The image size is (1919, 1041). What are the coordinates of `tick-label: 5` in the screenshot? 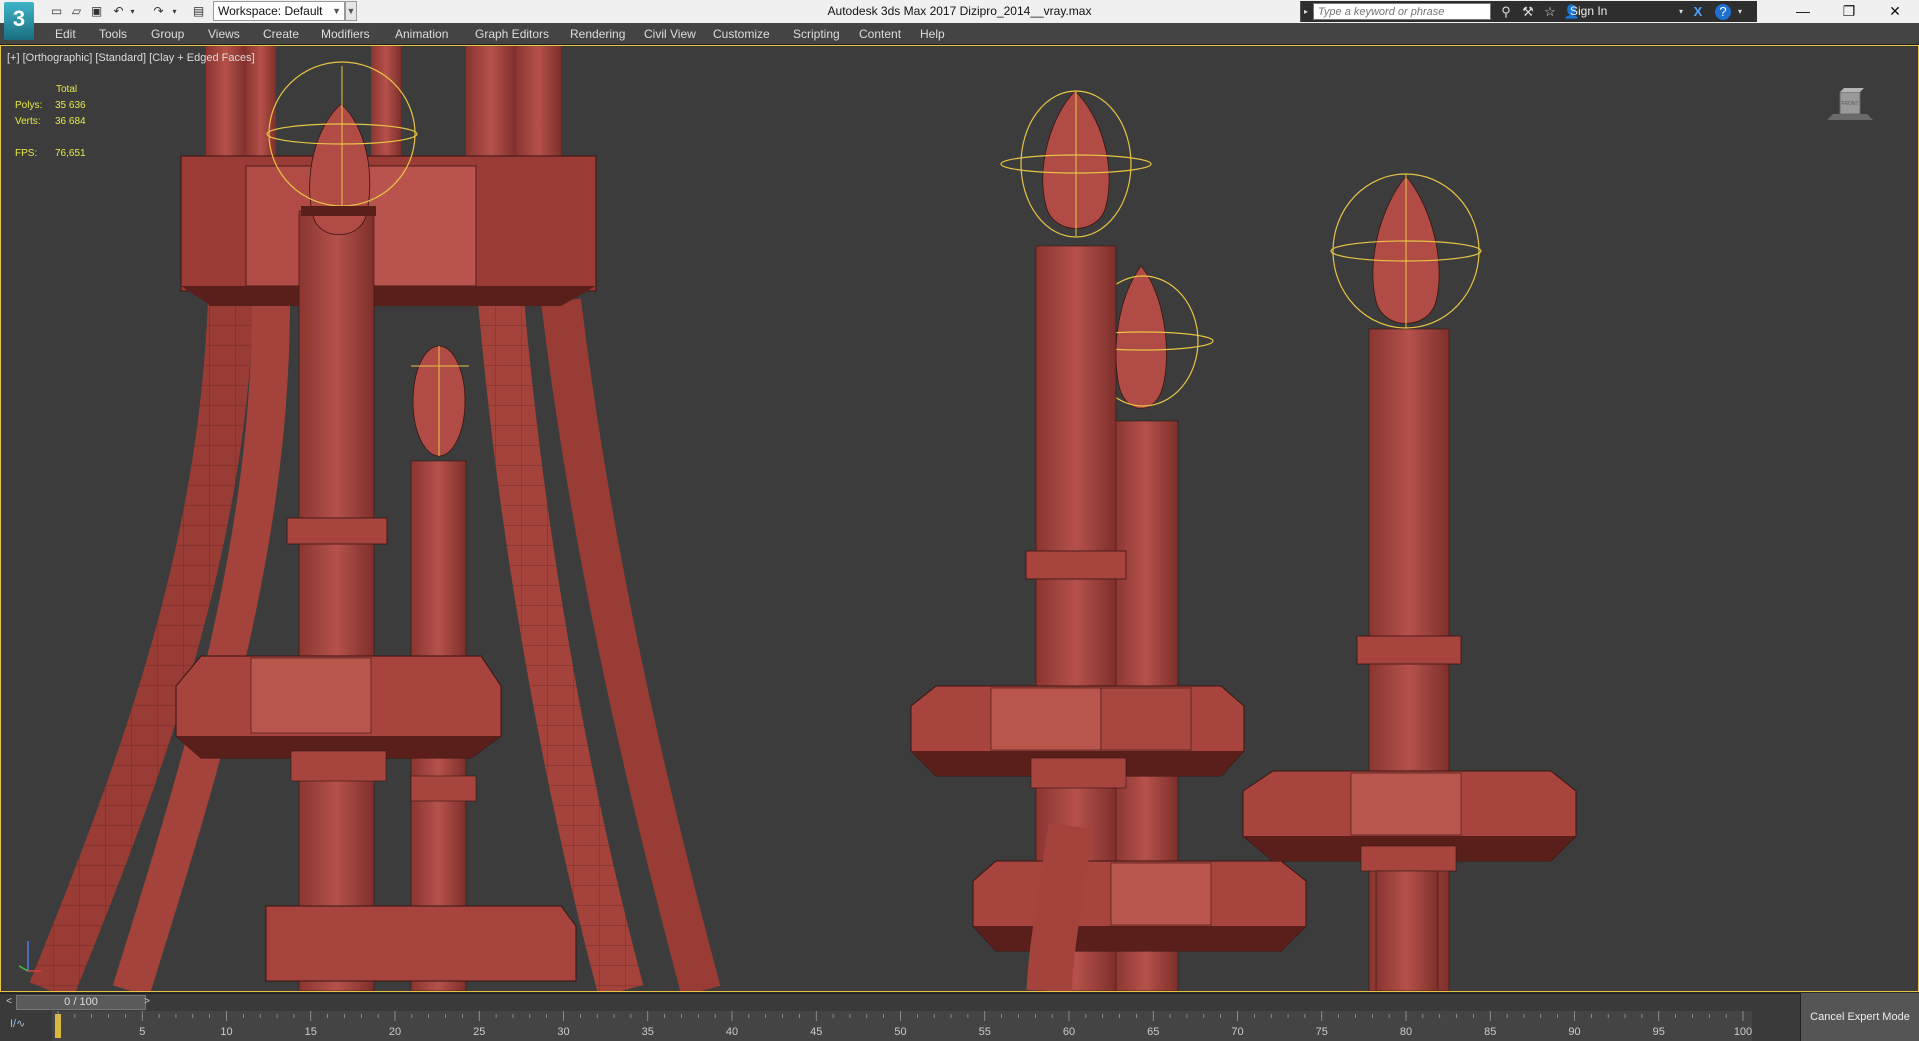 It's located at (142, 1032).